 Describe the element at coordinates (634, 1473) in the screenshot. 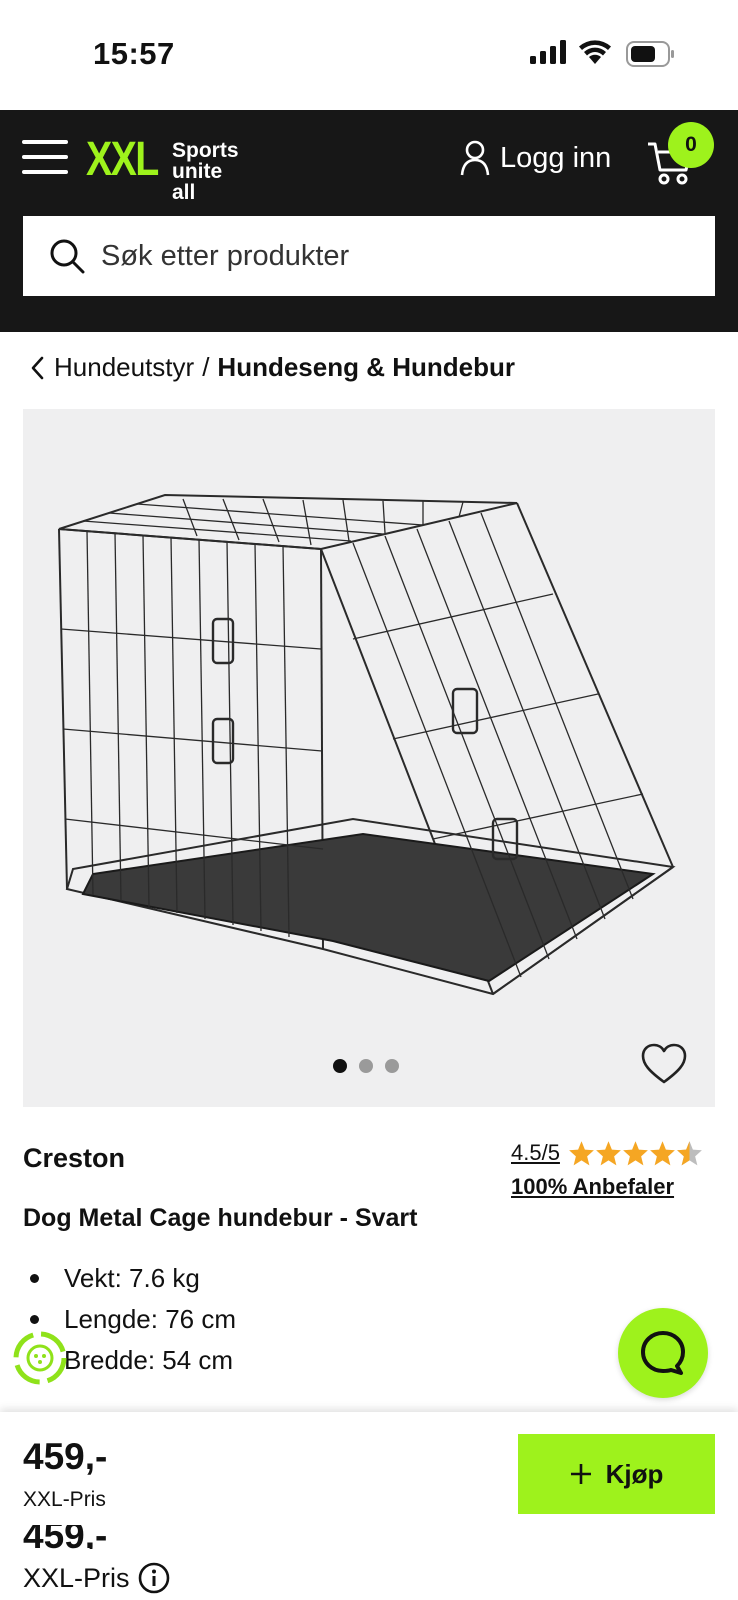

I see `buy-button-label: Kjøp` at that location.